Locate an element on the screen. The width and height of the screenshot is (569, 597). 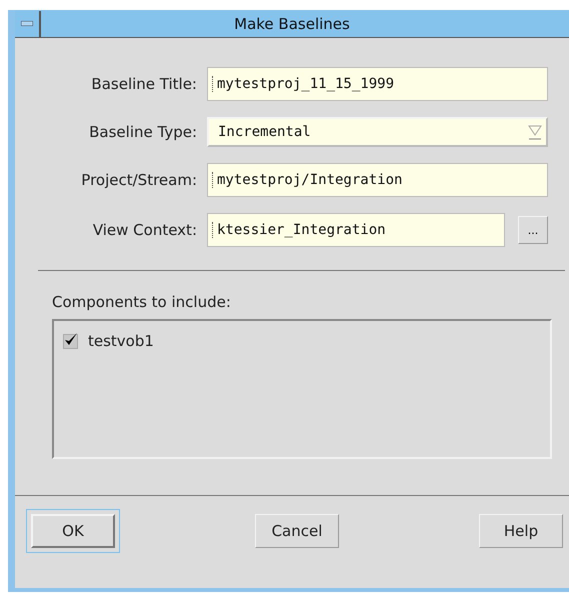
text-field: ktessier_Integration is located at coordinates (356, 230).